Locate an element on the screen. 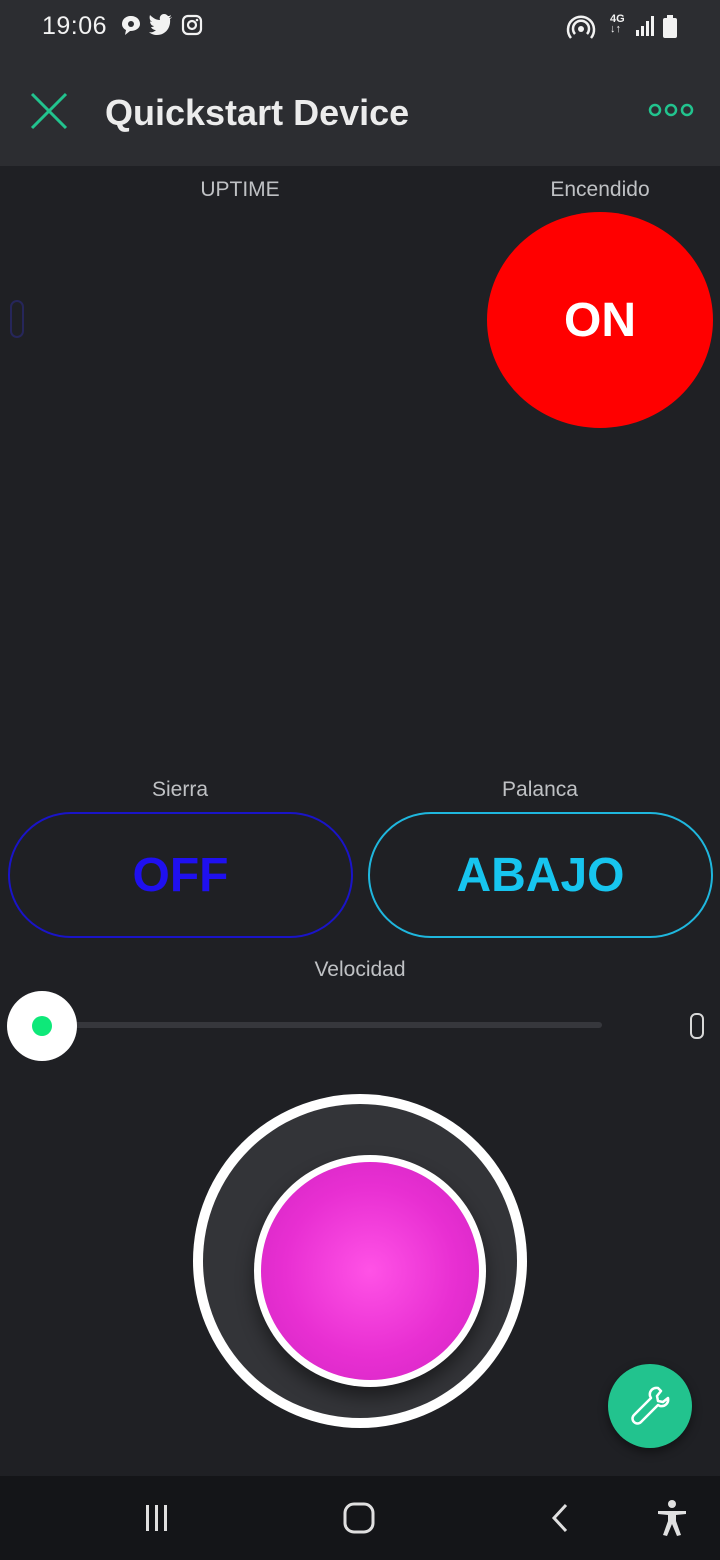 The width and height of the screenshot is (720, 1560). joystick-knob-border is located at coordinates (370, 1271).